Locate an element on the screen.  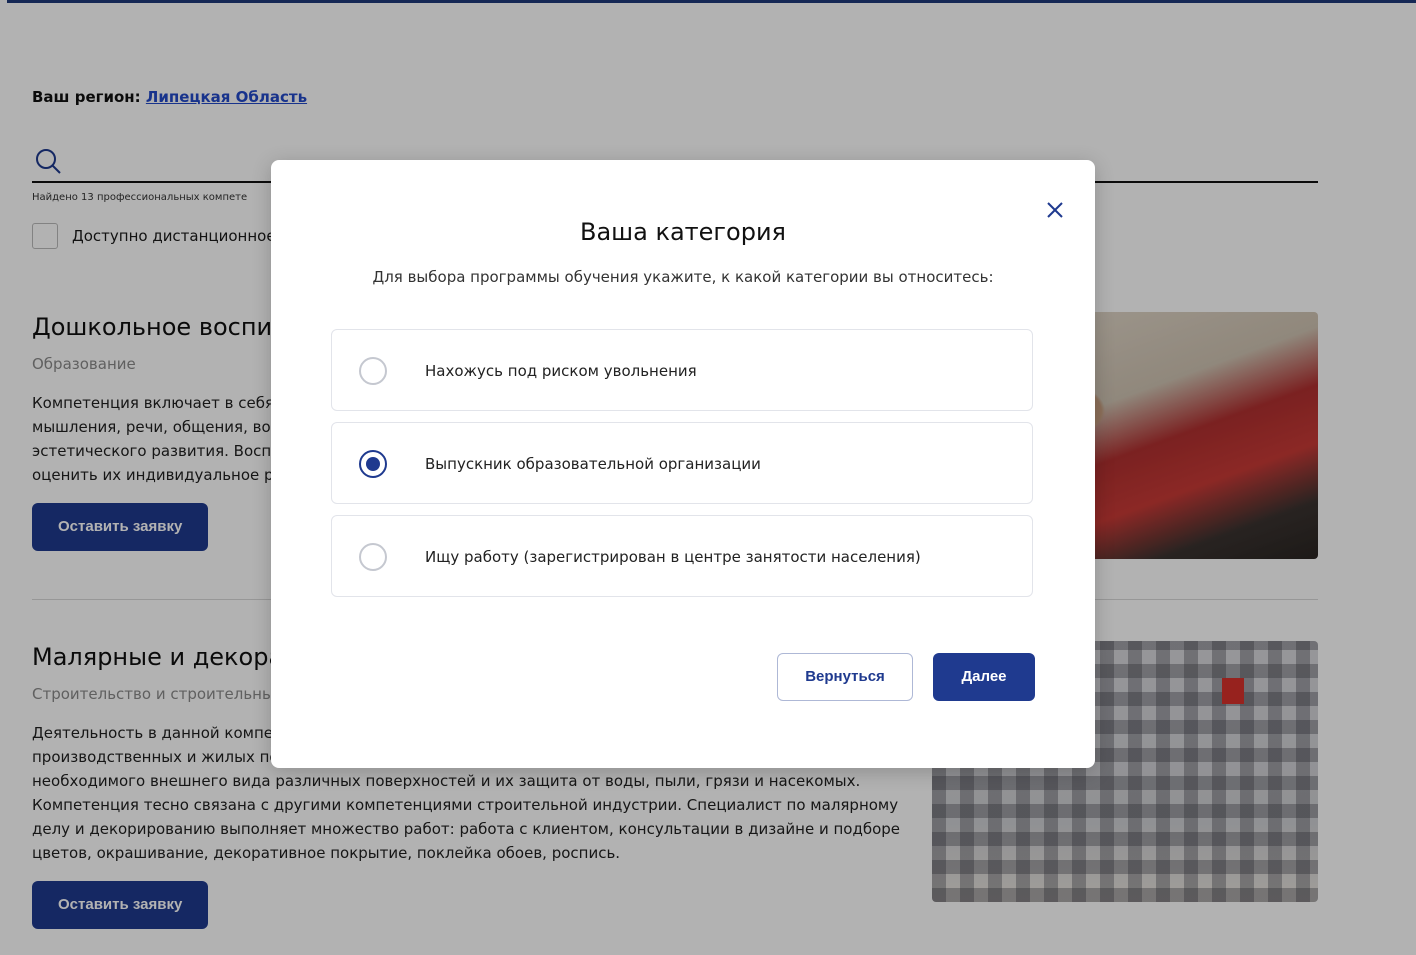
option-label: Нахожусь под риском увольнения is located at coordinates (561, 371).